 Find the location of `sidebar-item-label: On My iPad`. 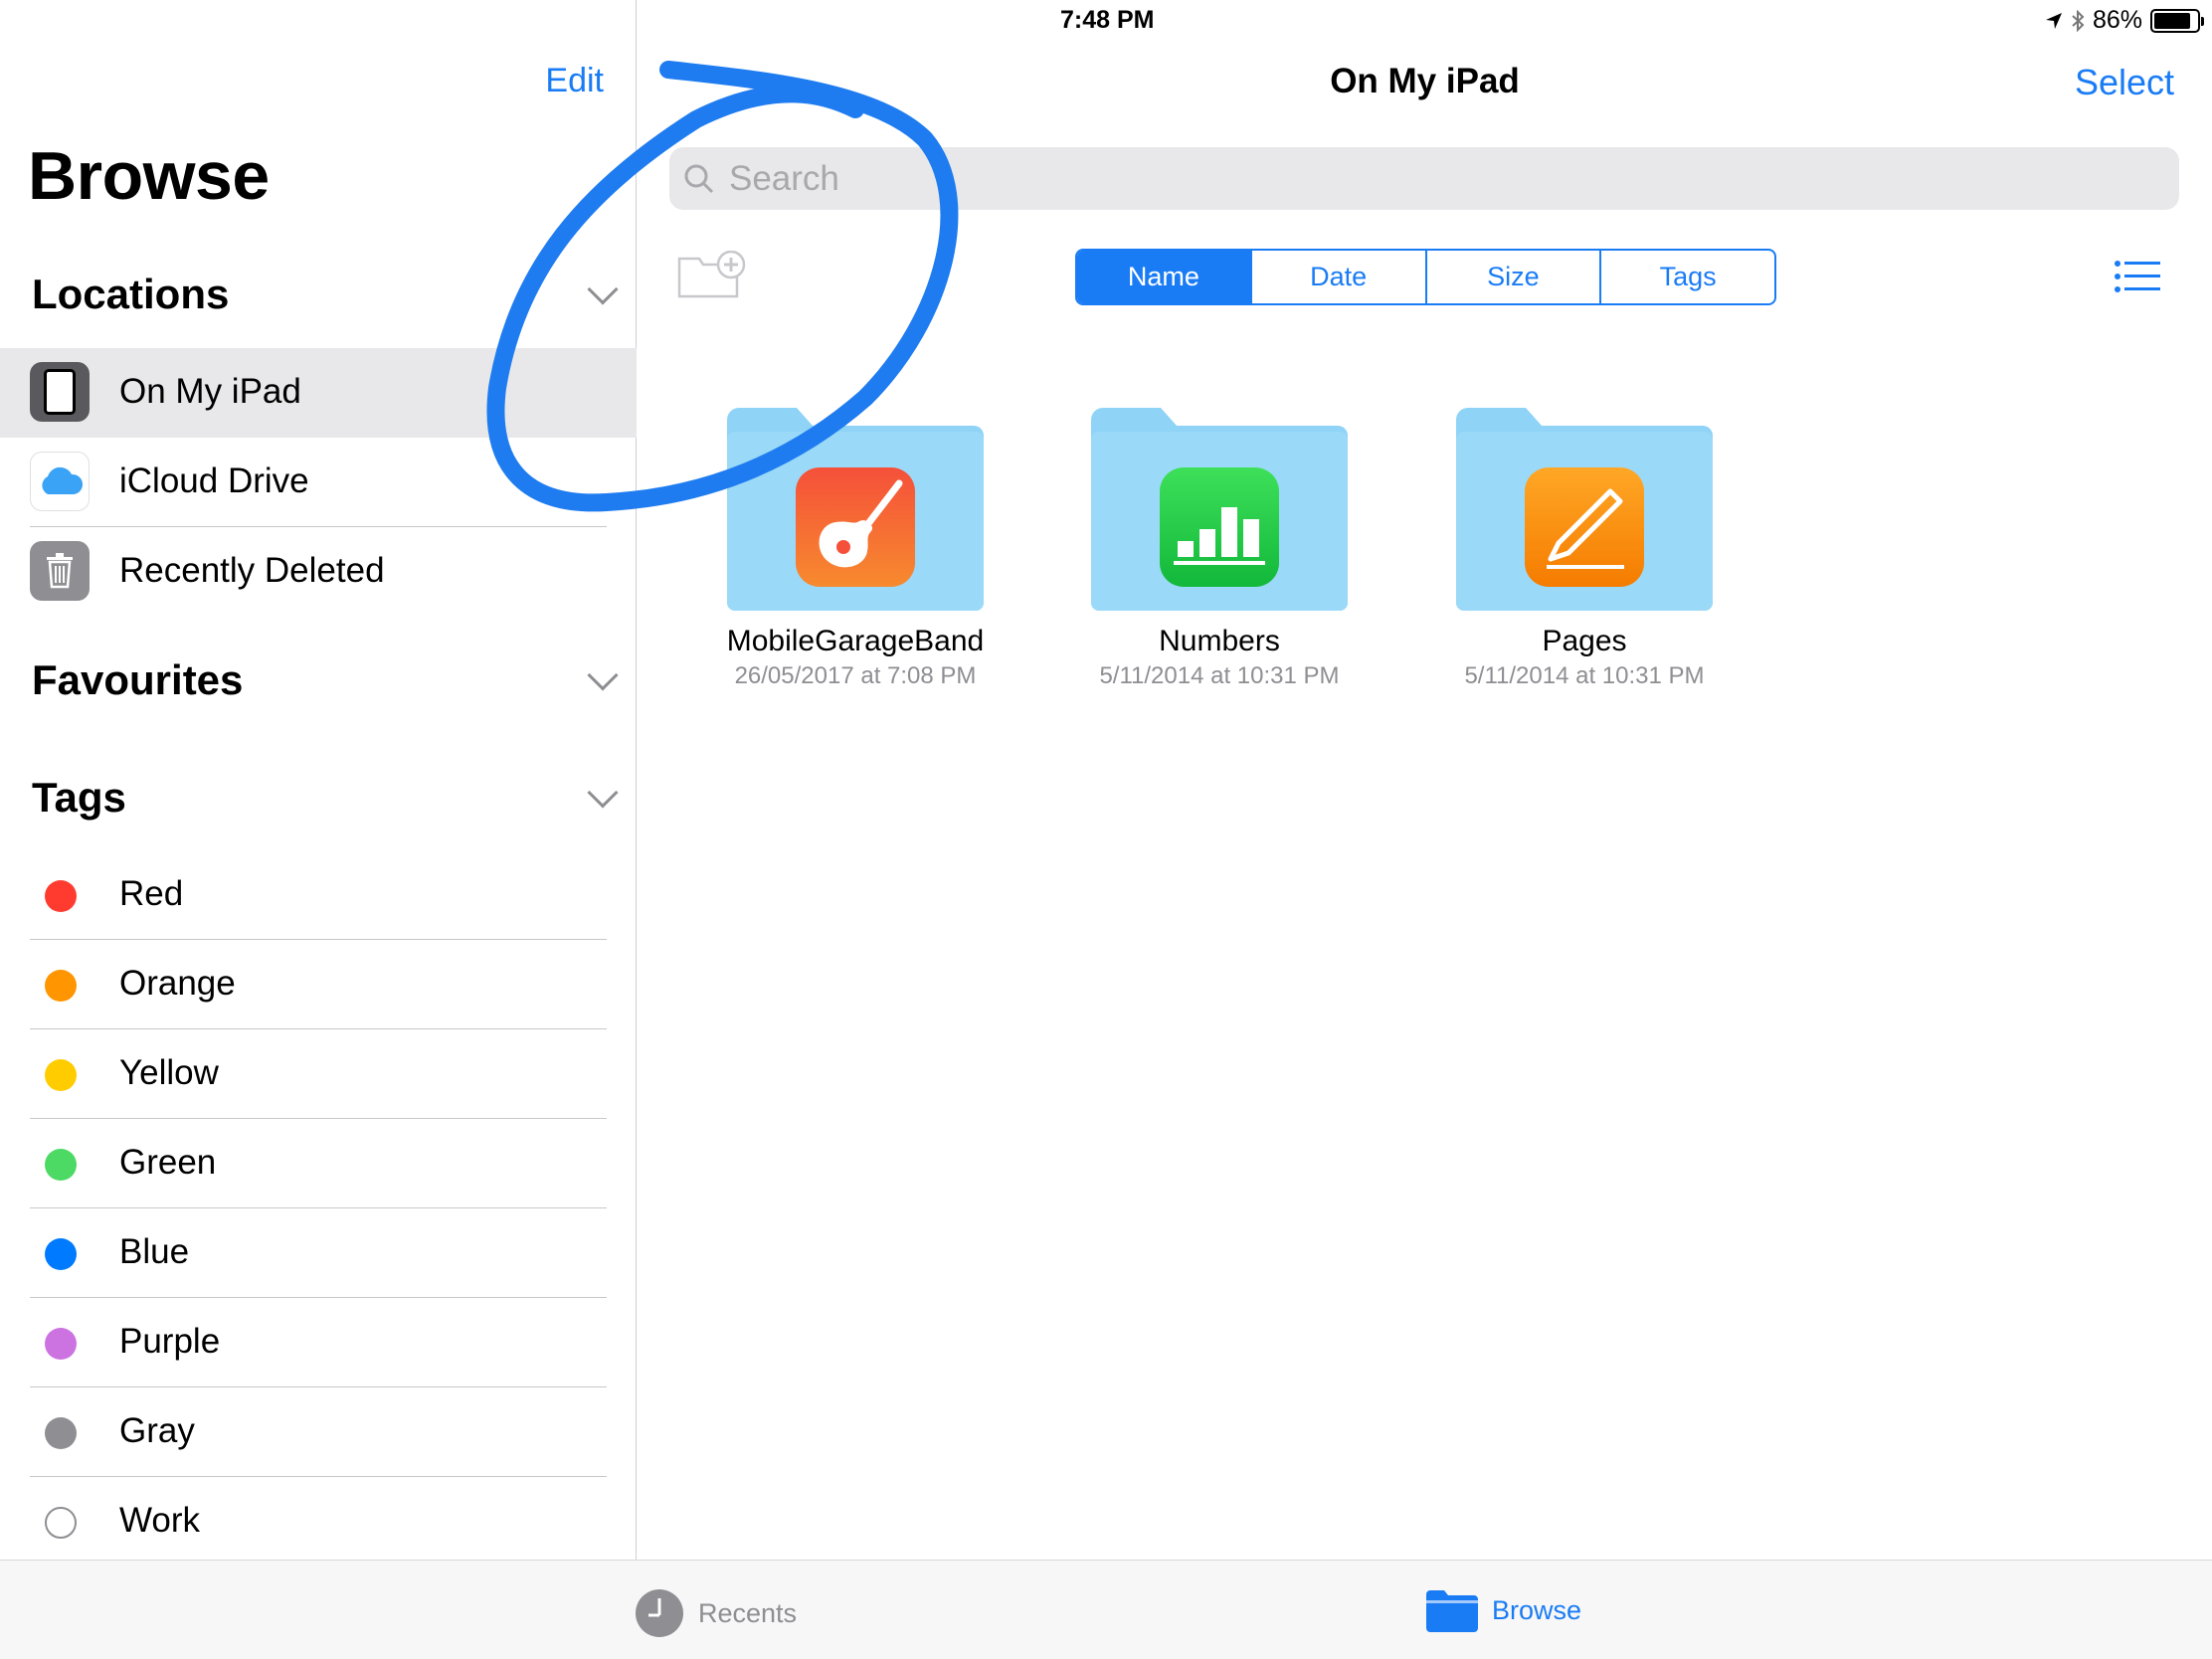

sidebar-item-label: On My iPad is located at coordinates (210, 391).